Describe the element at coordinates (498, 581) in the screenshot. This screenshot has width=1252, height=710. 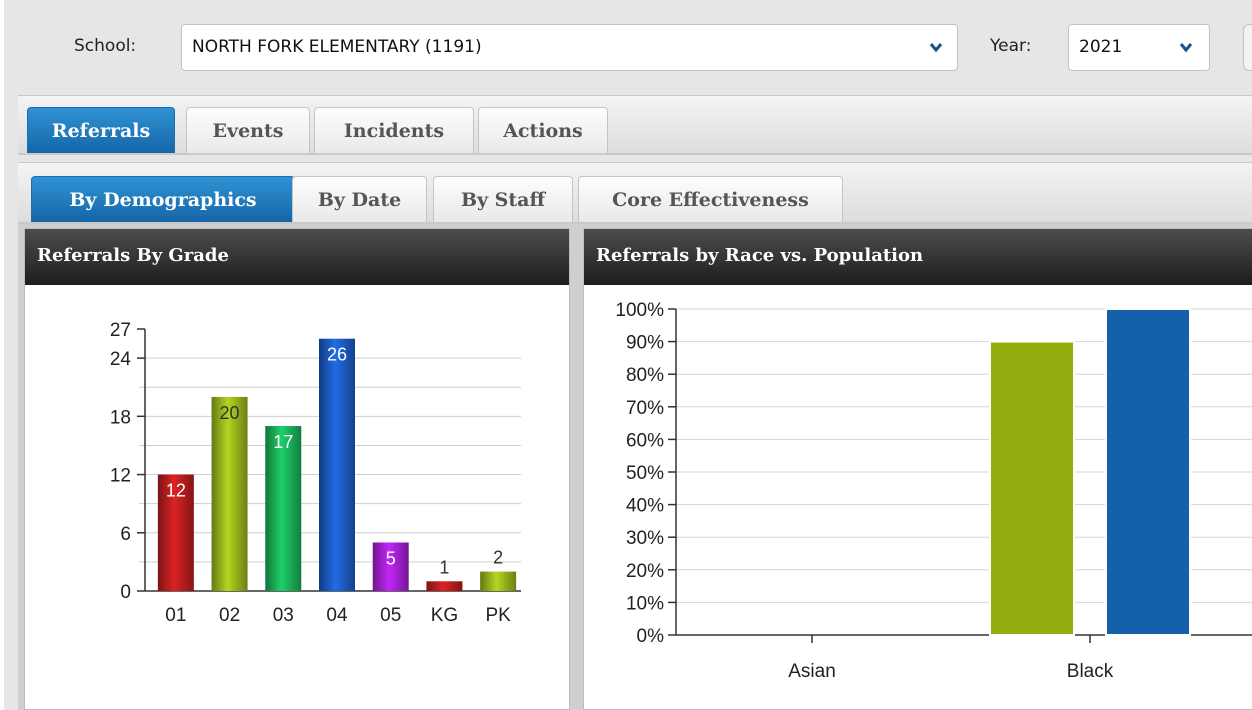
I see `bar-PK` at that location.